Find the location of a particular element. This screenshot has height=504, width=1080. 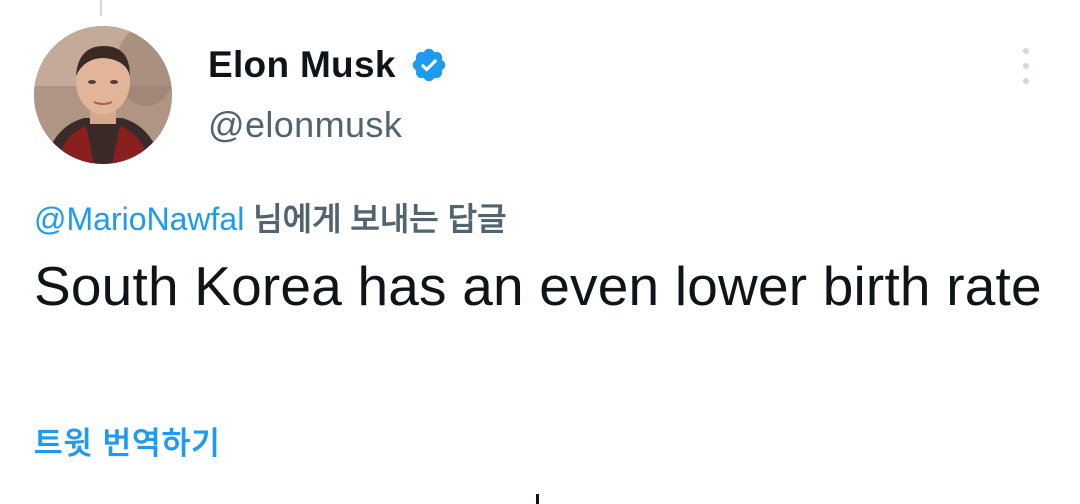

more-options-button is located at coordinates (1026, 66).